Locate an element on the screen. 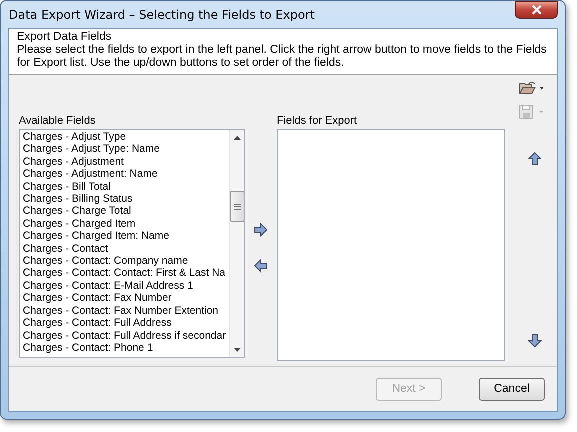 This screenshot has height=432, width=577. list-item: Charges - Charged Item is located at coordinates (124, 224).